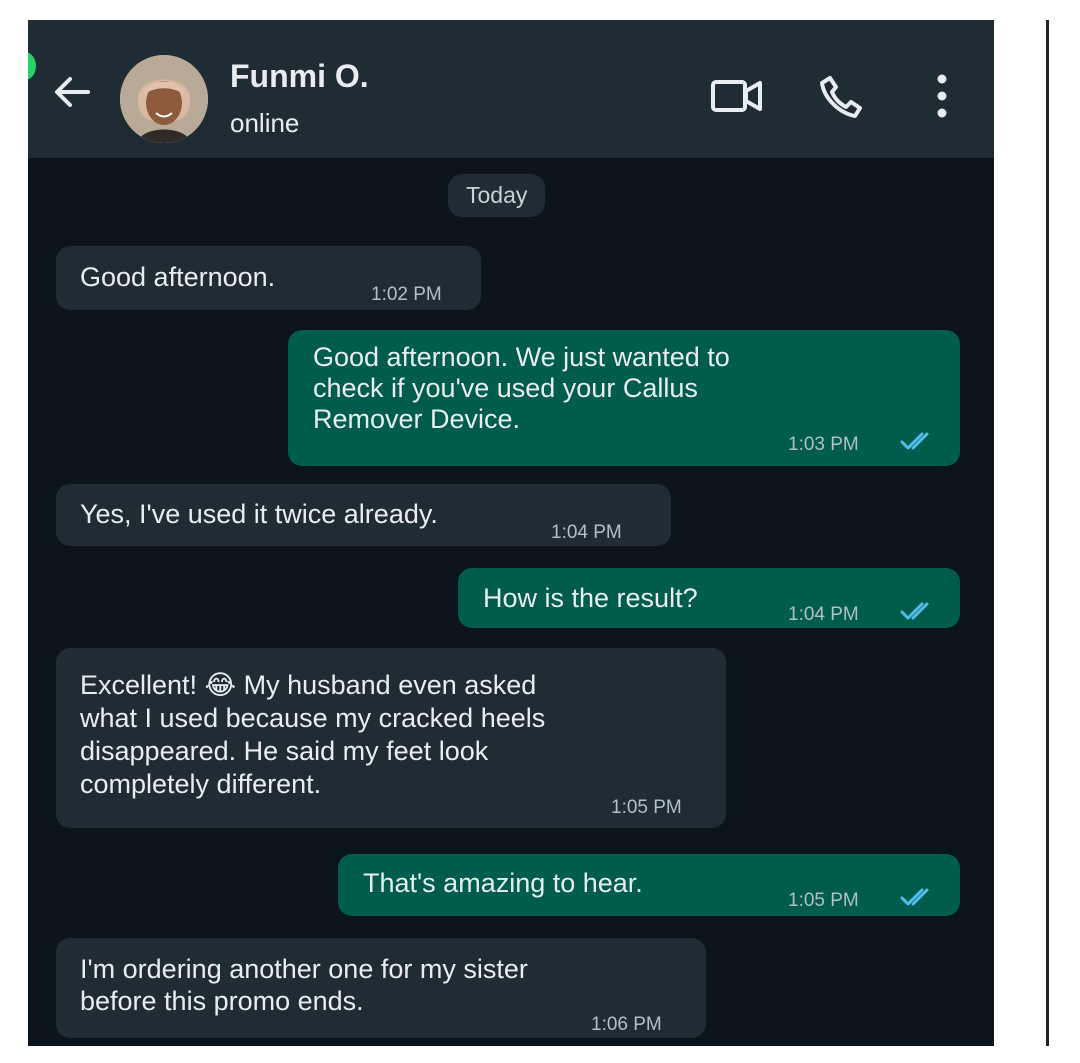 The height and width of the screenshot is (1063, 1080). I want to click on message-text: How is the result?, so click(590, 598).